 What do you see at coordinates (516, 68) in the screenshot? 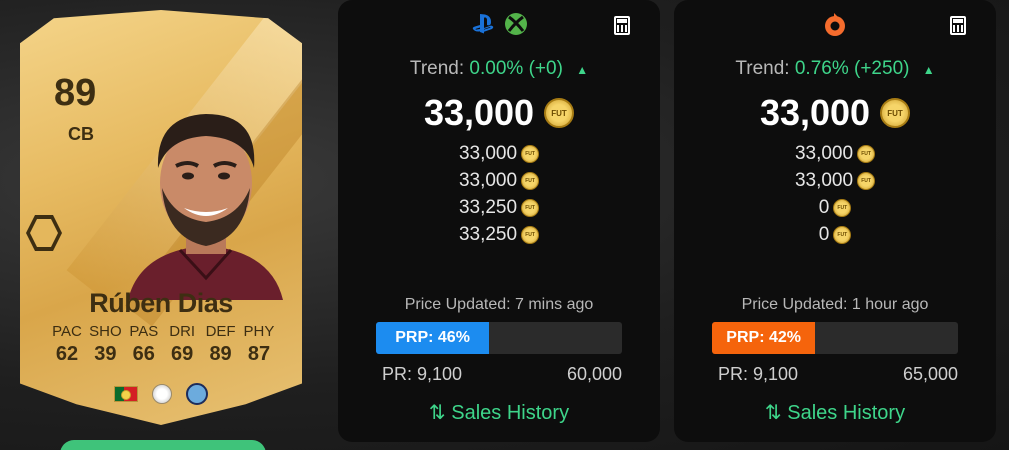
I see `trend-value: 0.00% (+0)` at bounding box center [516, 68].